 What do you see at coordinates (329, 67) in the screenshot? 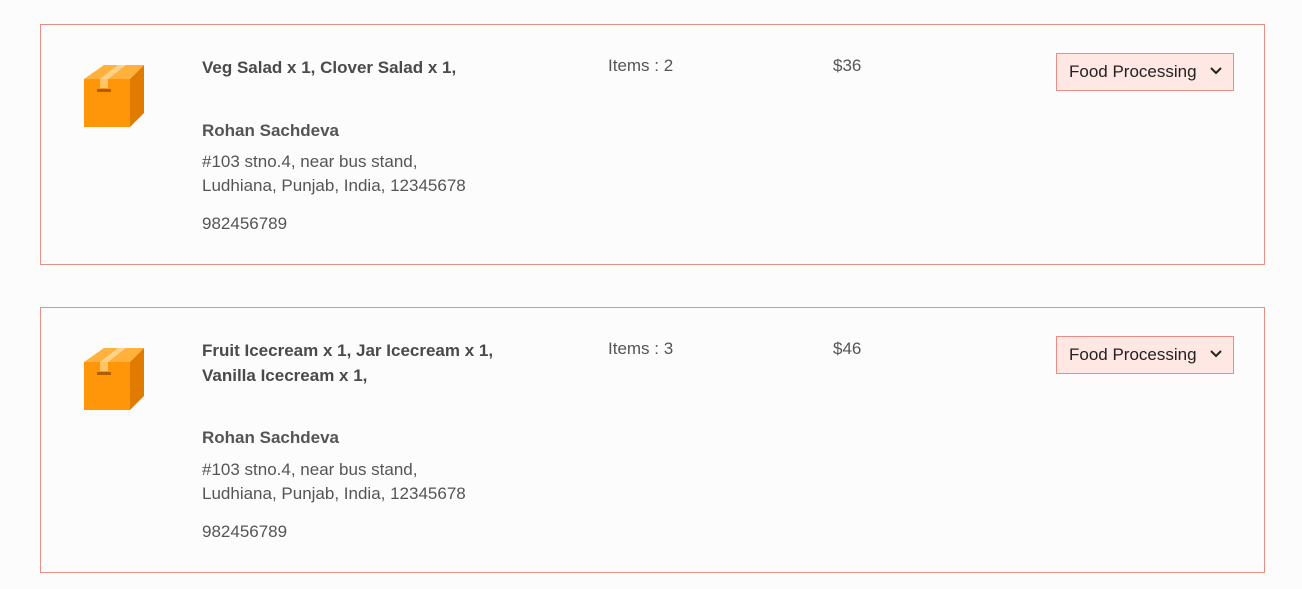
I see `order-items-text: Veg Salad x 1, Clover Salad x 1,` at bounding box center [329, 67].